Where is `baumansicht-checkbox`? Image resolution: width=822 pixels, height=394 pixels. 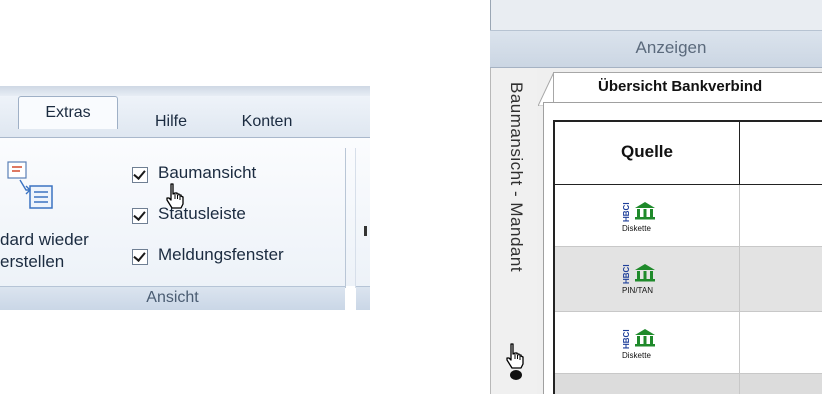
baumansicht-checkbox is located at coordinates (140, 175).